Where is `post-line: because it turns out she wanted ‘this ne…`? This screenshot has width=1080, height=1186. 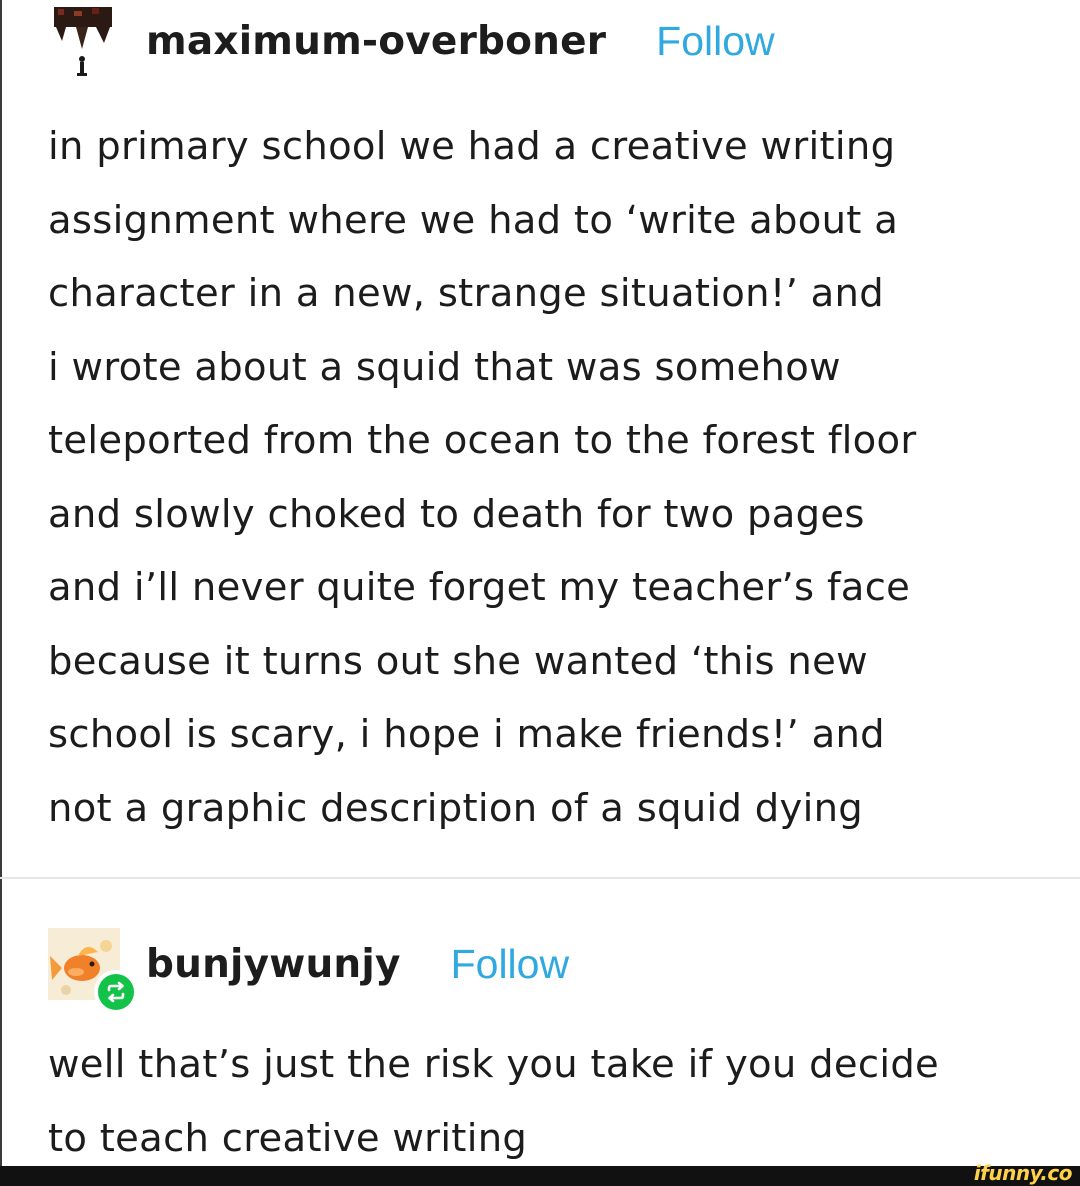
post-line: because it turns out she wanted ‘this ne… is located at coordinates (458, 661).